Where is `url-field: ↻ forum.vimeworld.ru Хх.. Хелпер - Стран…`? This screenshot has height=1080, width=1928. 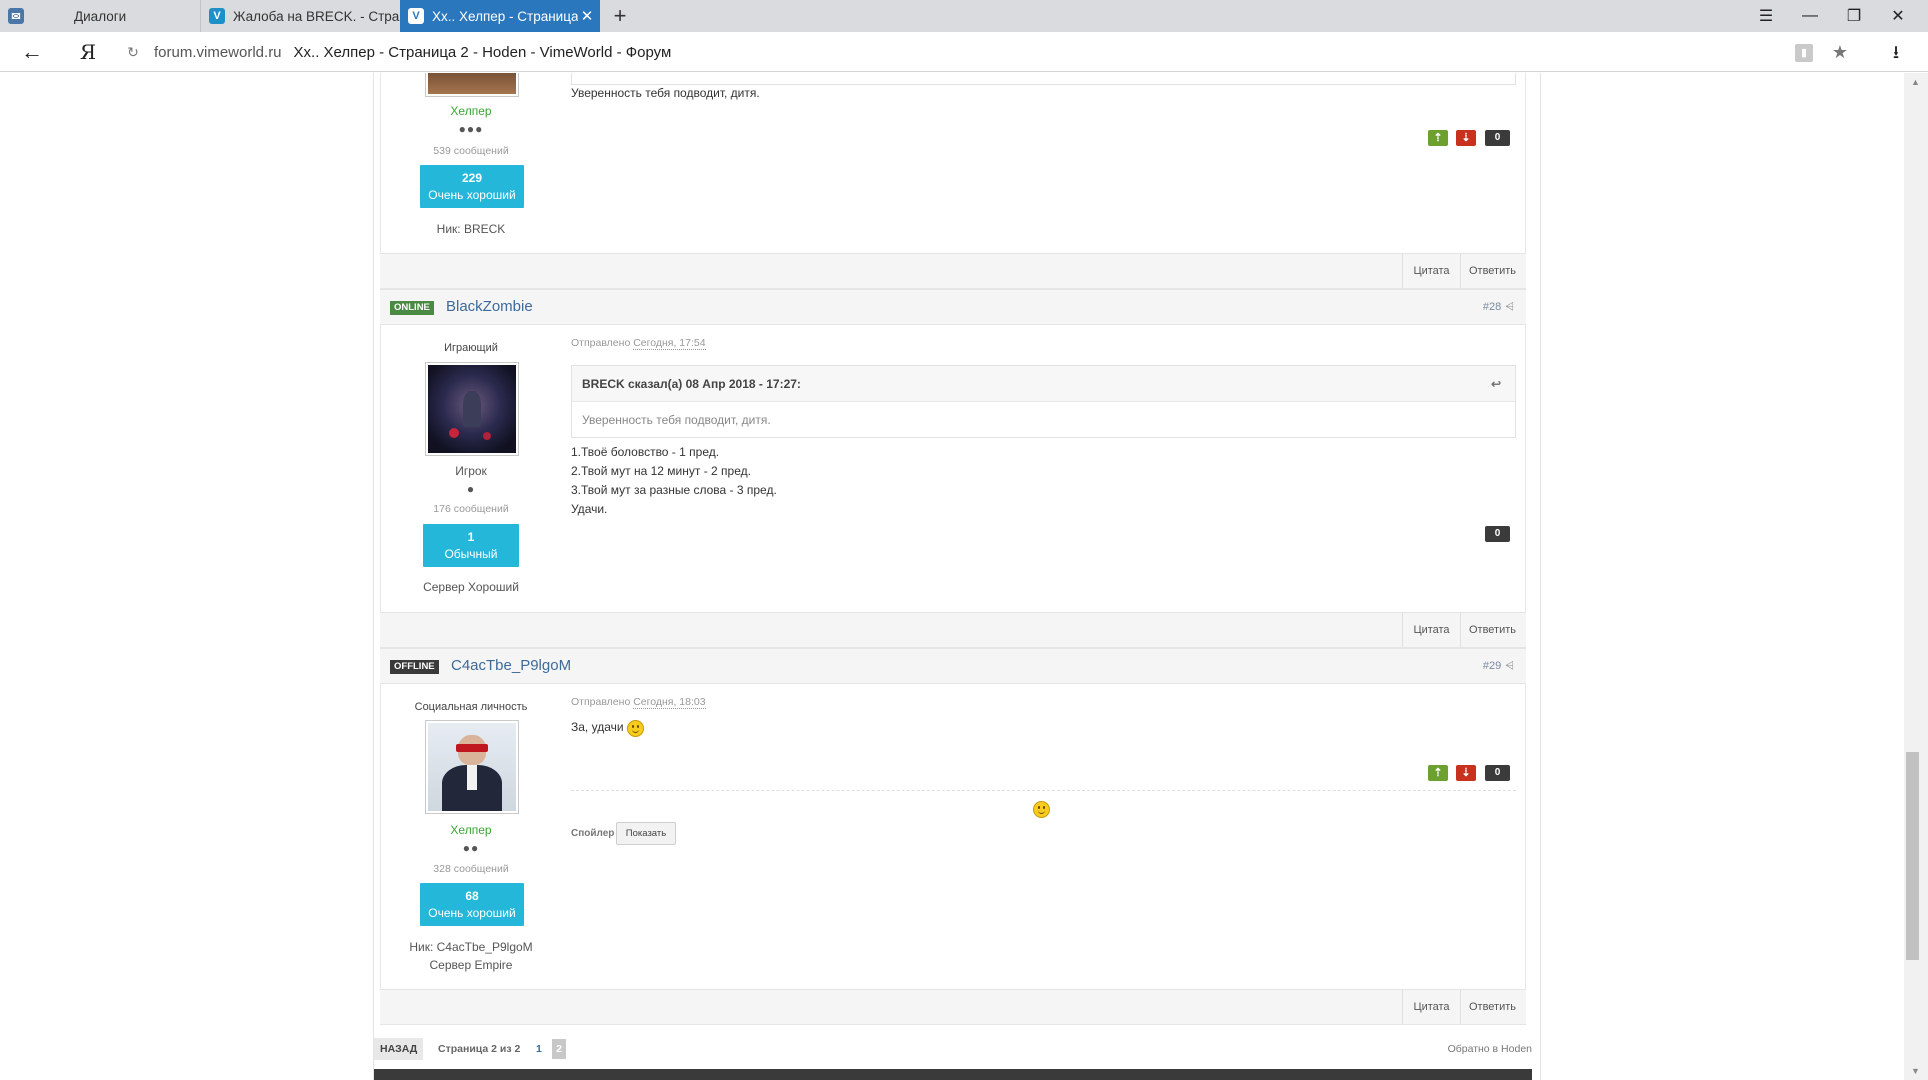
url-field: ↻ forum.vimeworld.ru Хх.. Хелпер - Стран… is located at coordinates (980, 52).